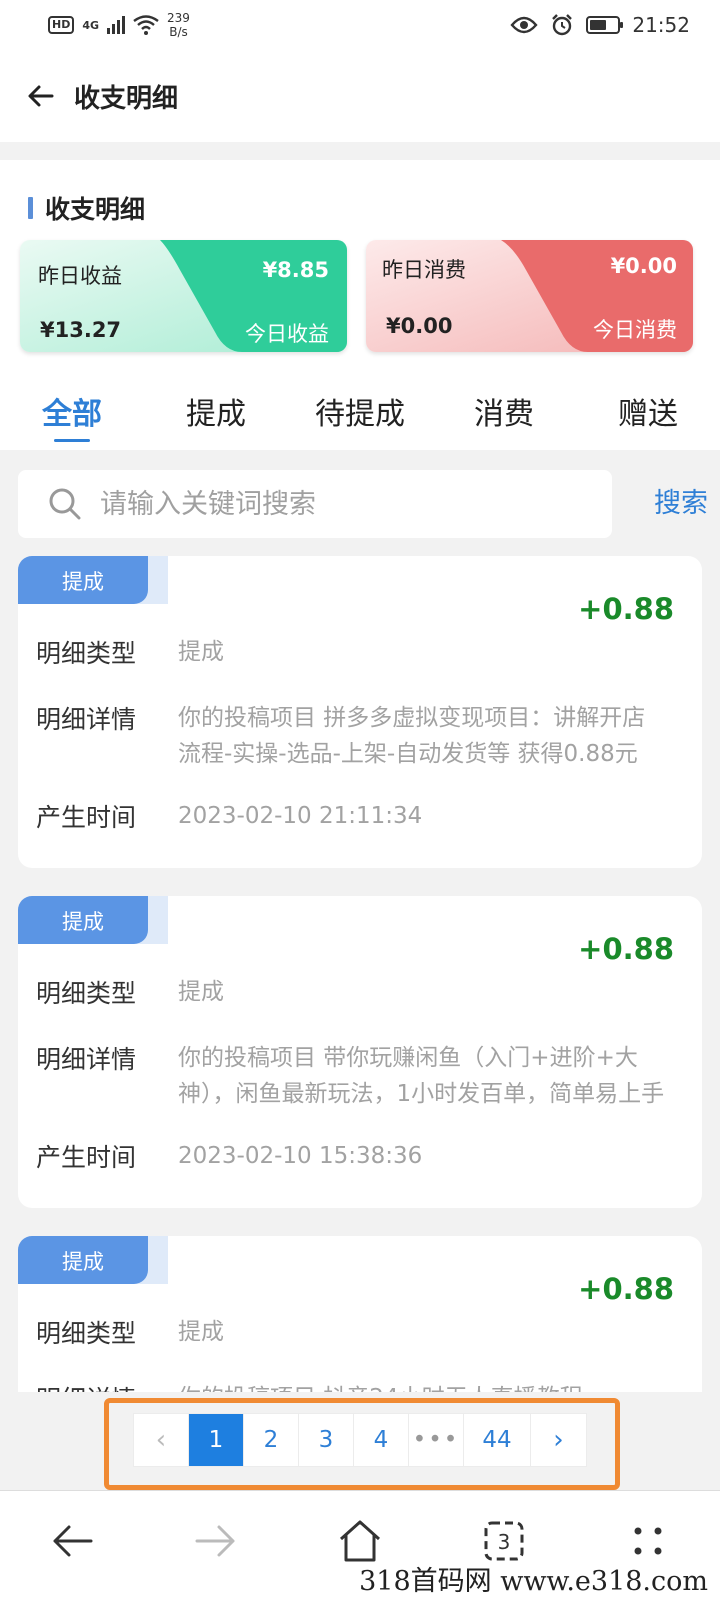  I want to click on search-box, so click(315, 504).